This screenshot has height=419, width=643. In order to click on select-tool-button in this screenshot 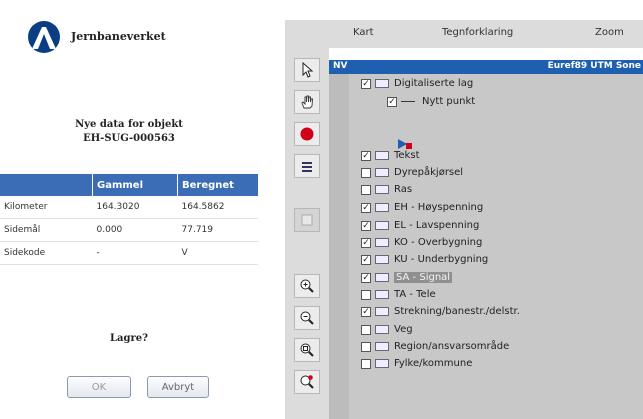, I will do `click(307, 70)`.